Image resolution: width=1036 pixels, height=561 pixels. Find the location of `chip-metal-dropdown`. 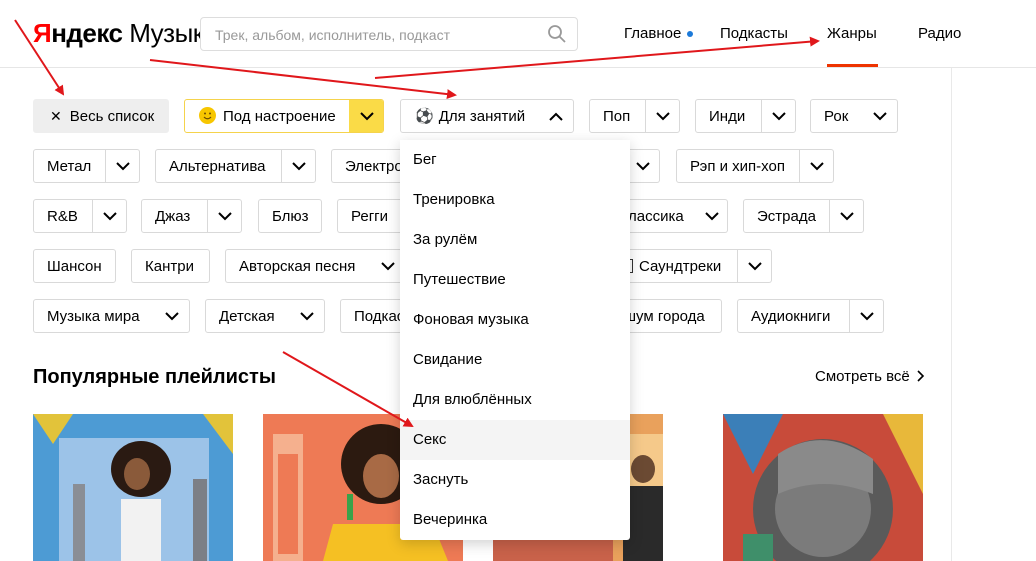

chip-metal-dropdown is located at coordinates (122, 166).